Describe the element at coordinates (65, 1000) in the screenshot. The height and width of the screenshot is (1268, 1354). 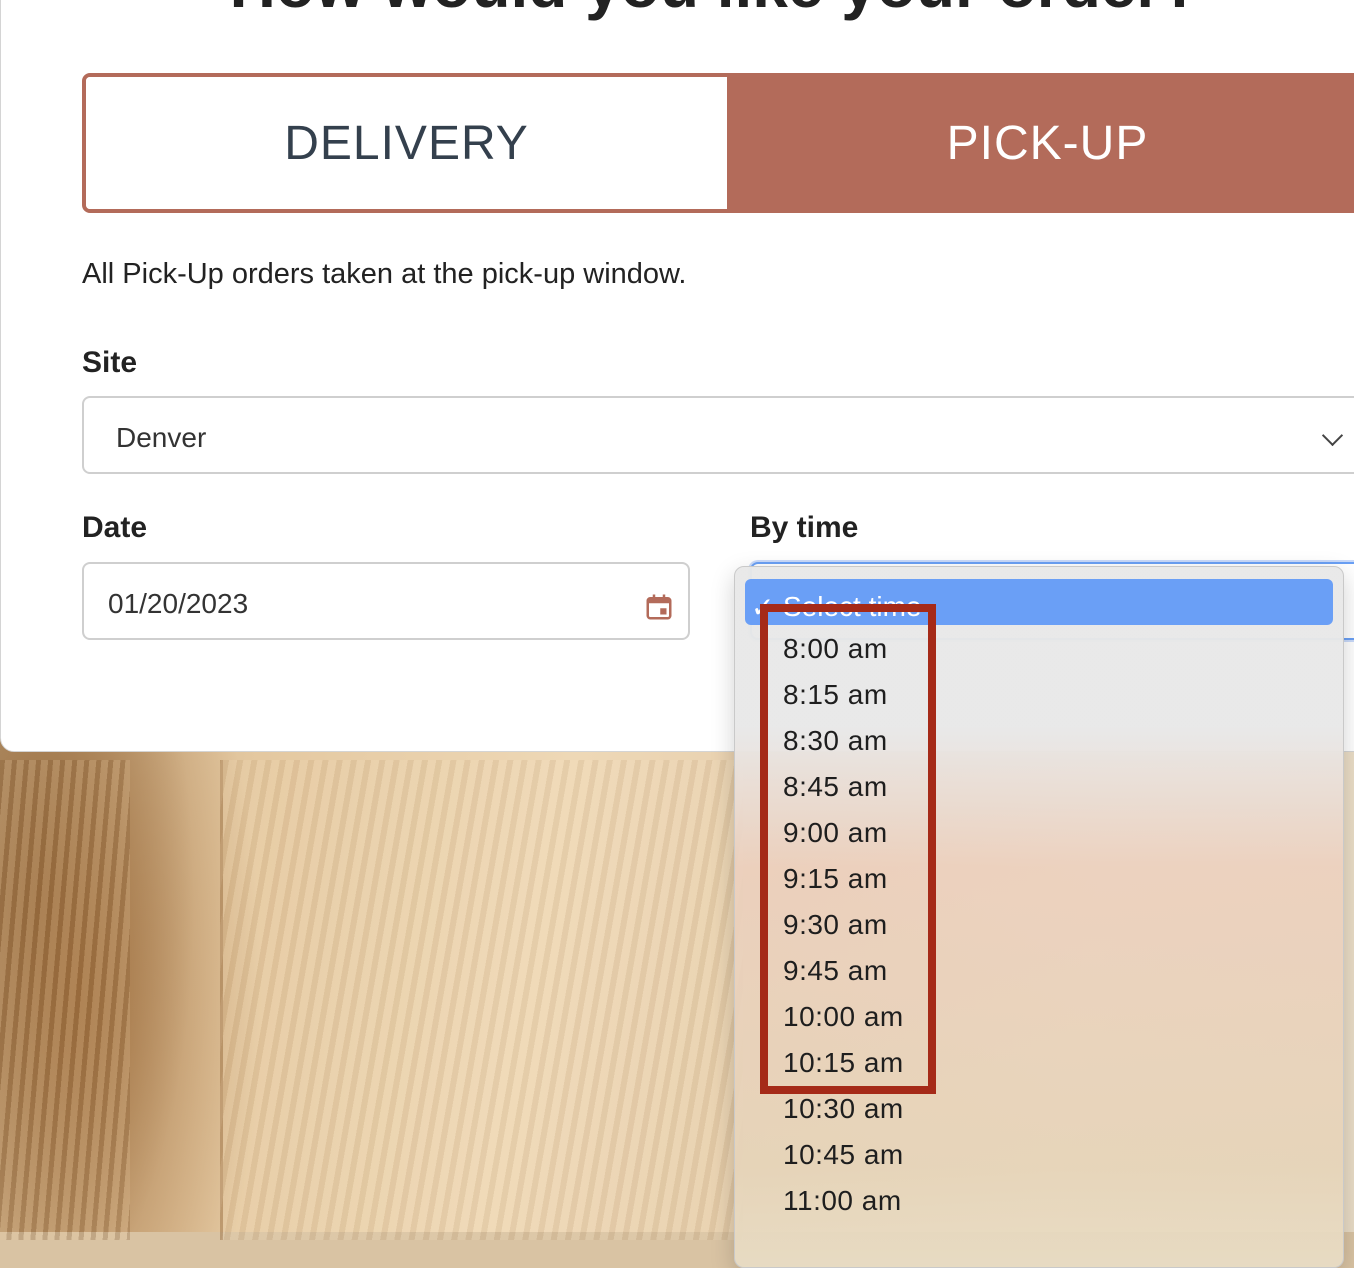
I see `background-steamer-edge` at that location.